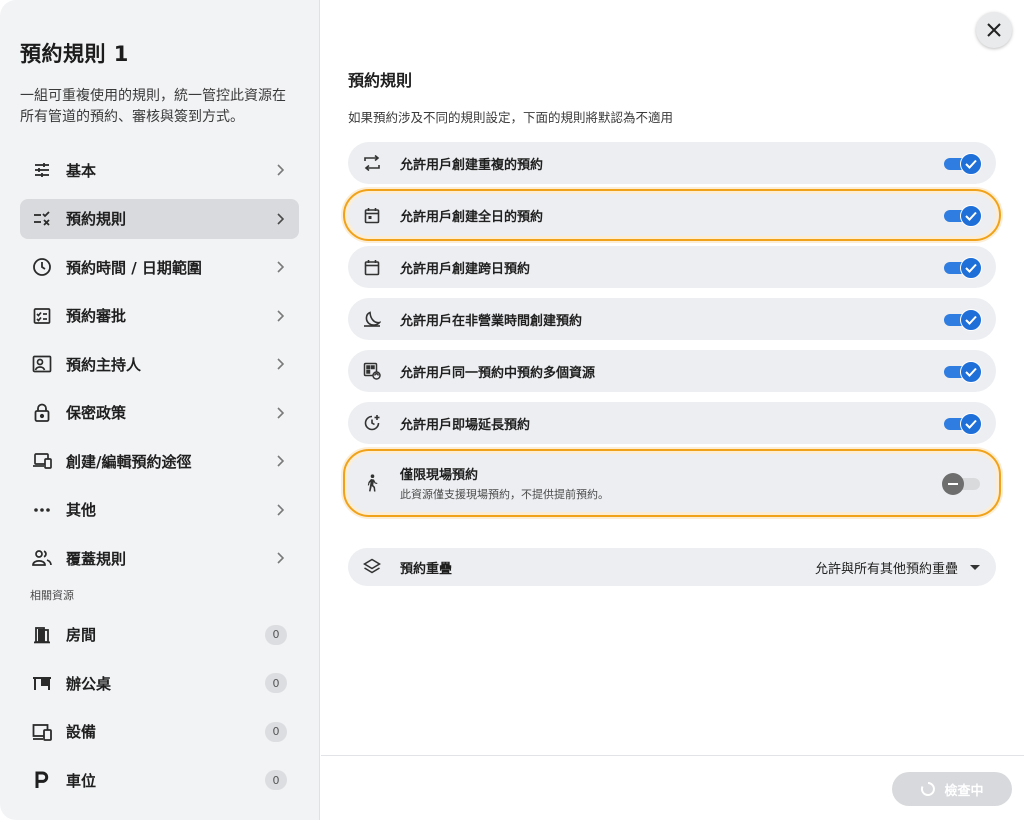  Describe the element at coordinates (96, 413) in the screenshot. I see `sidebar-item-label: 保密政策` at that location.